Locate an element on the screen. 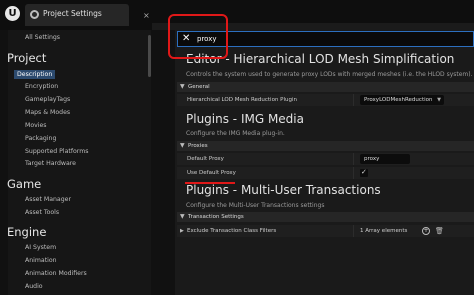  array-count: 1 Array elements is located at coordinates (384, 231).